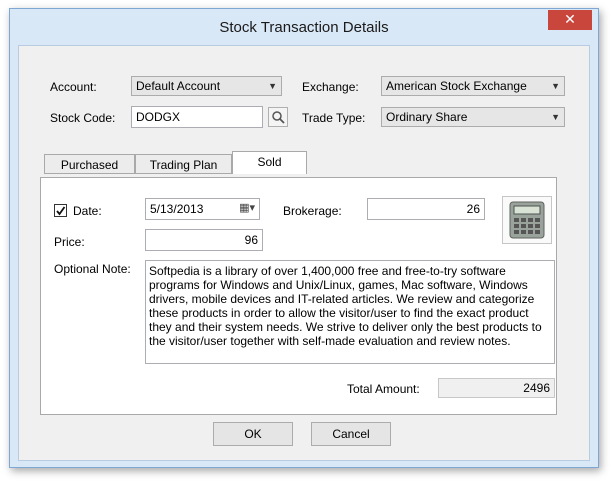  I want to click on optional-note-label: Optional Note:, so click(92, 269).